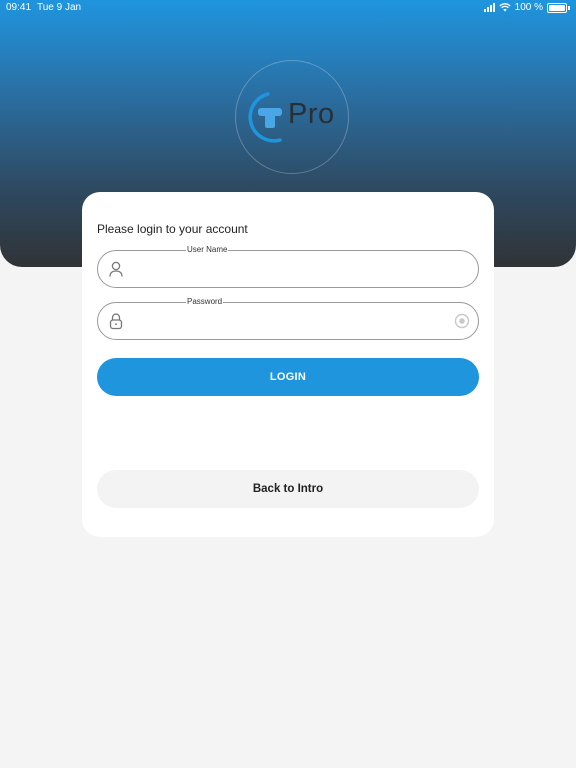 Image resolution: width=576 pixels, height=768 pixels. I want to click on password-field: Password, so click(288, 318).